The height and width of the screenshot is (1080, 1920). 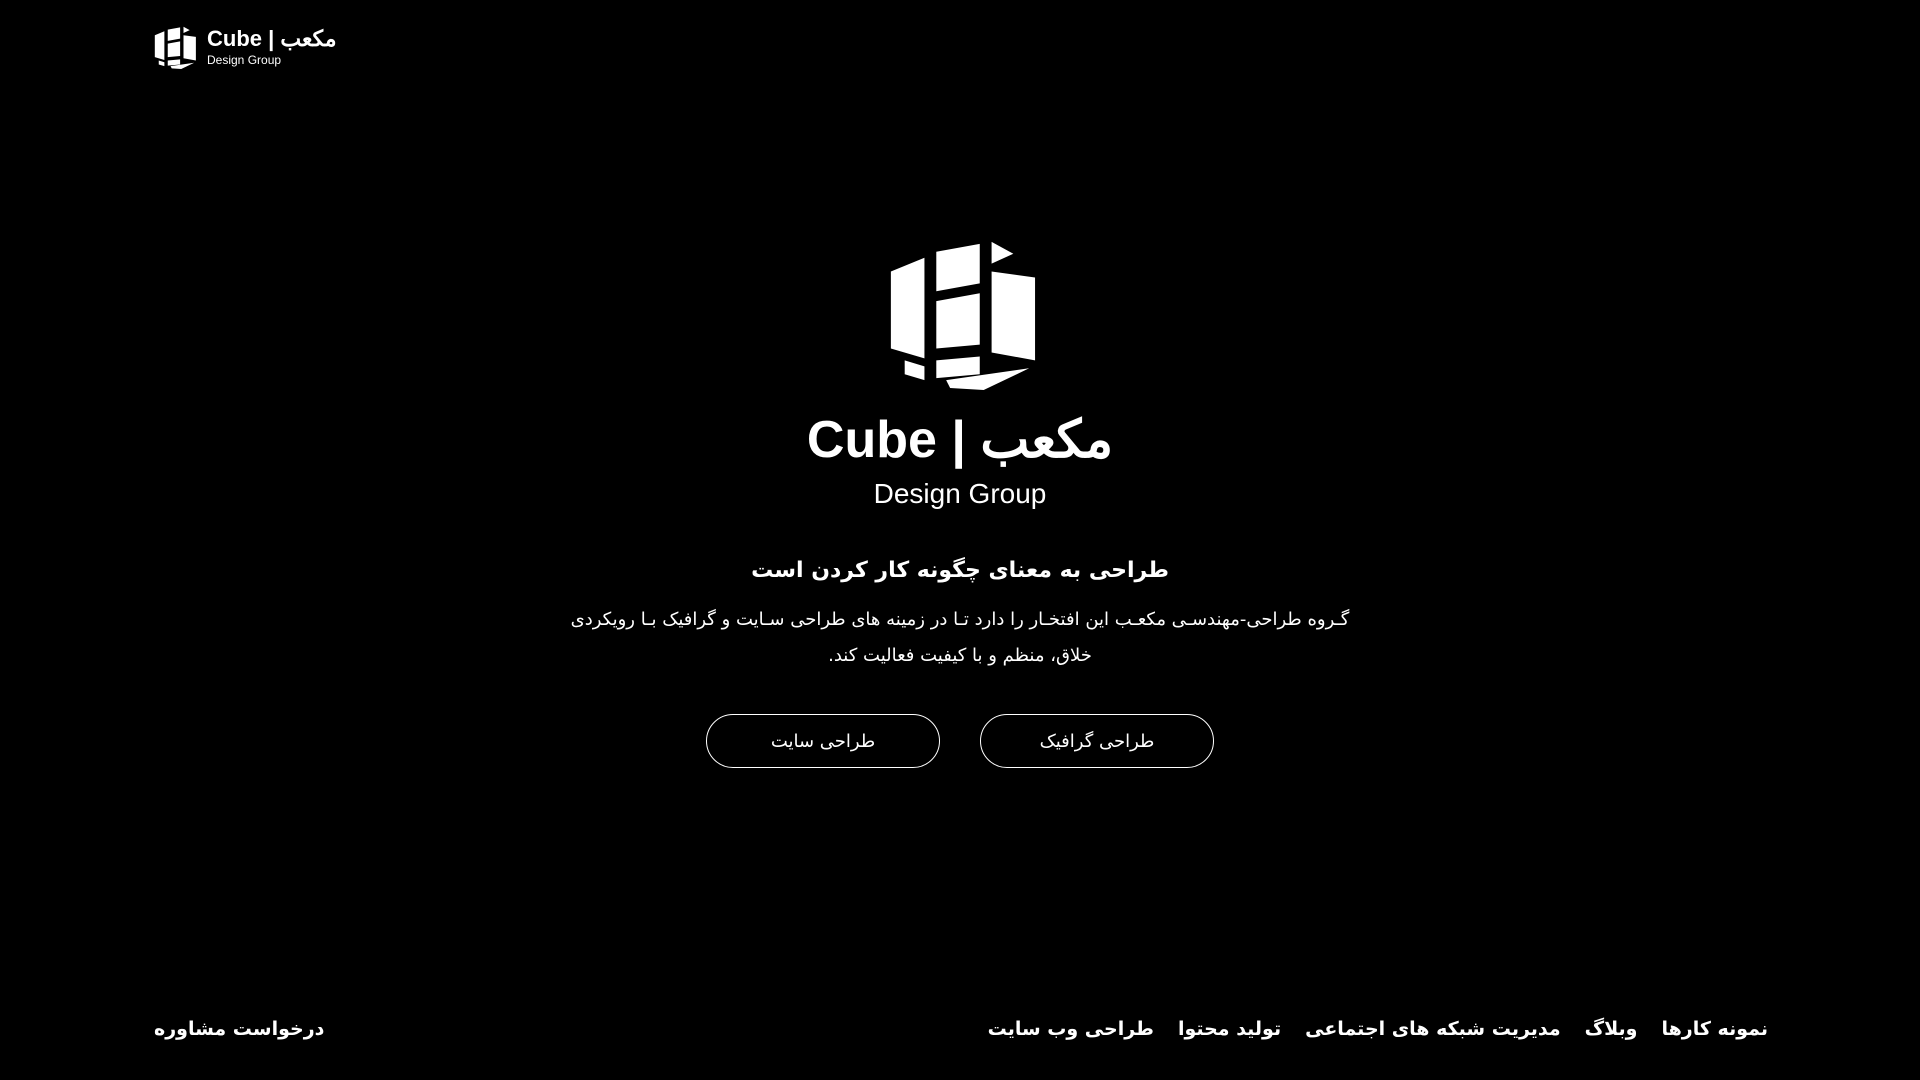 What do you see at coordinates (1071, 1029) in the screenshot?
I see `footer-link-web-design: طراحی وب سایت` at bounding box center [1071, 1029].